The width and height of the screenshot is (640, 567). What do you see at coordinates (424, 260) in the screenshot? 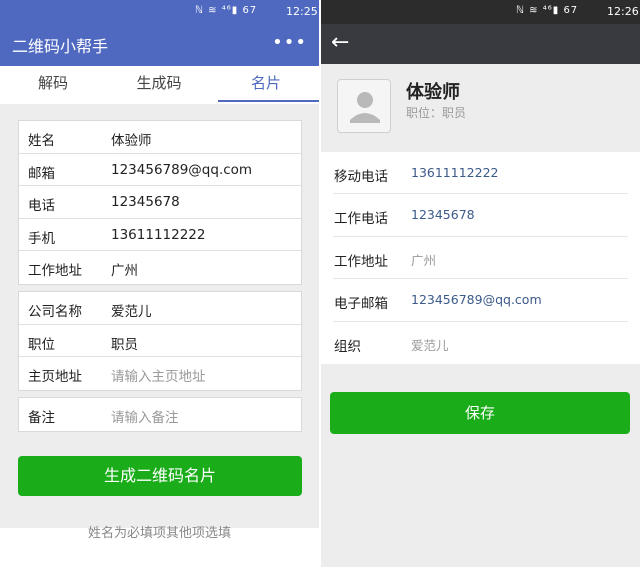
I see `work-address-value: 广州` at bounding box center [424, 260].